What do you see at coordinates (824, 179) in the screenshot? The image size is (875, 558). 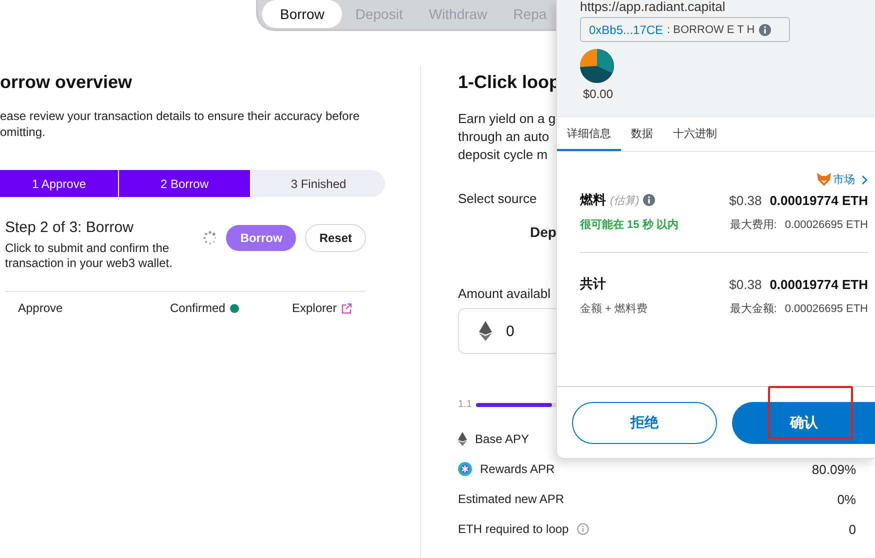 I see `fox-icon` at bounding box center [824, 179].